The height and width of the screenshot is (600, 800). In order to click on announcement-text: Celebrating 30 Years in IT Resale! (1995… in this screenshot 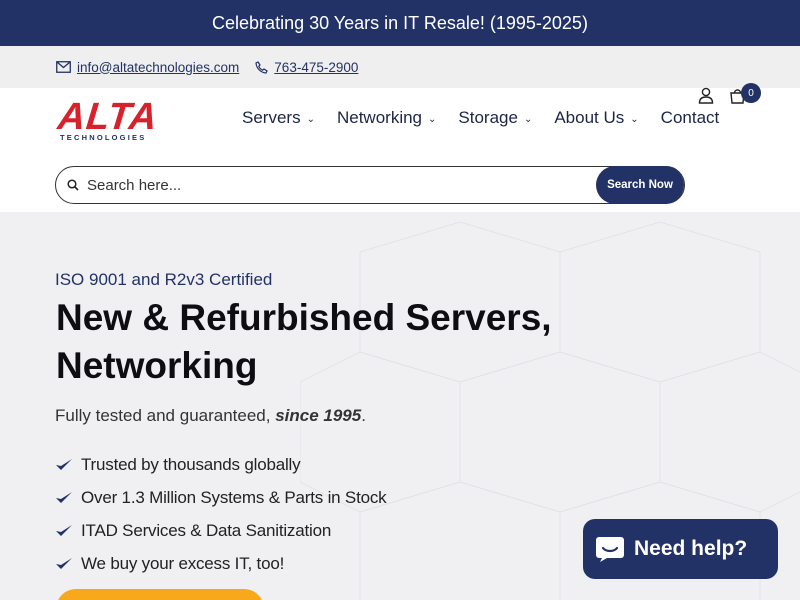, I will do `click(400, 22)`.